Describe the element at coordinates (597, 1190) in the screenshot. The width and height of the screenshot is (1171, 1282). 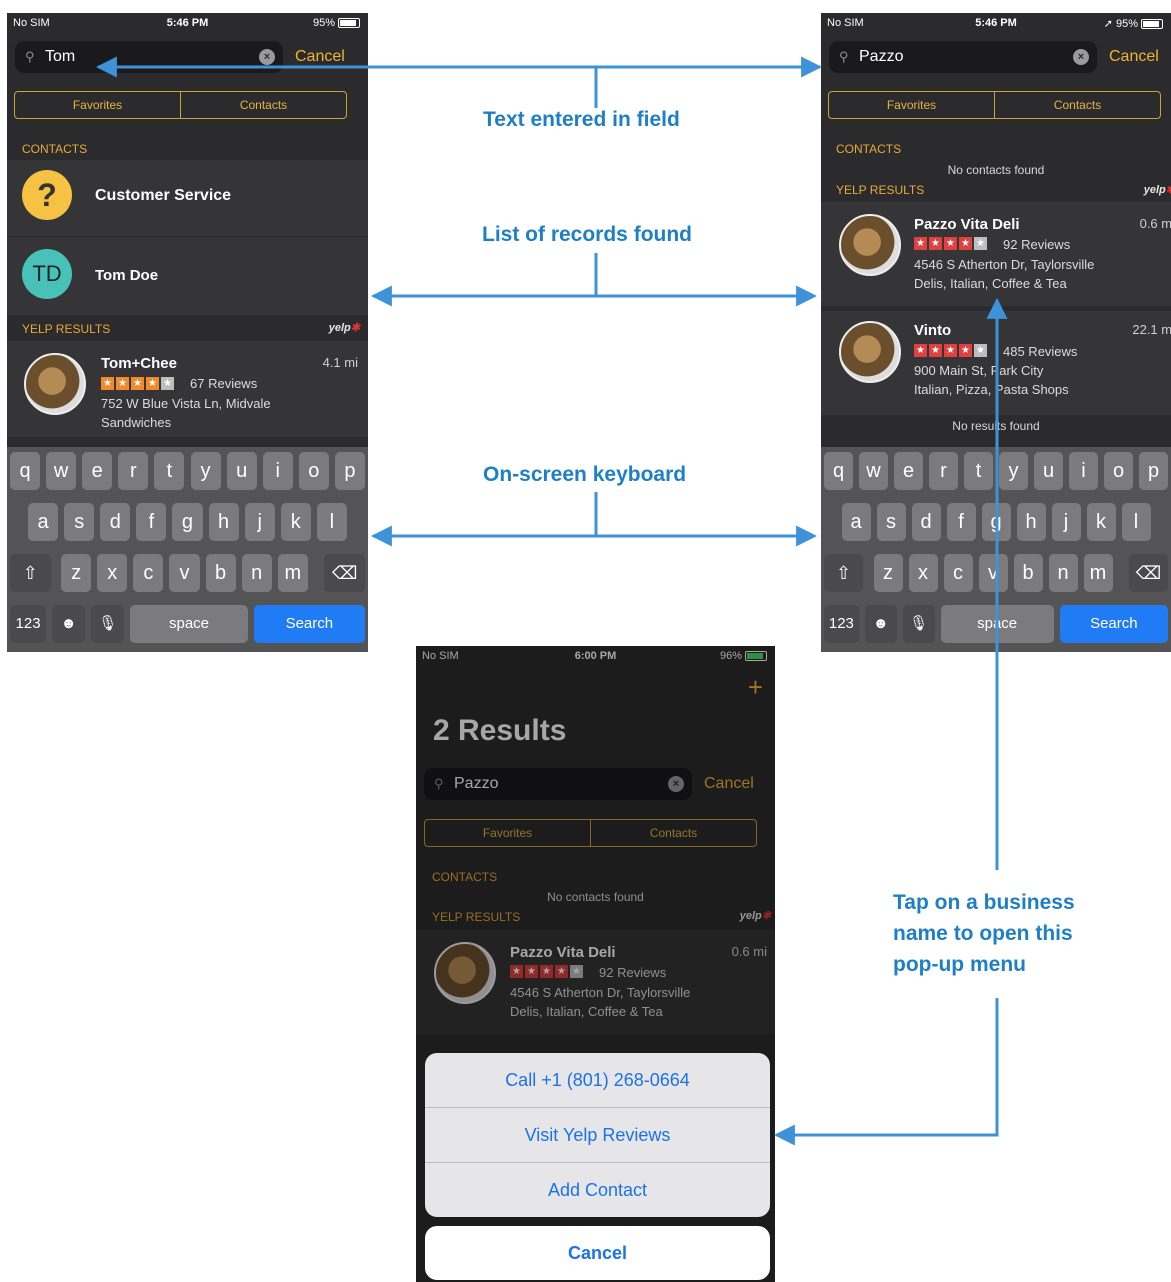
I see `add-contact-button: Add Contact` at that location.